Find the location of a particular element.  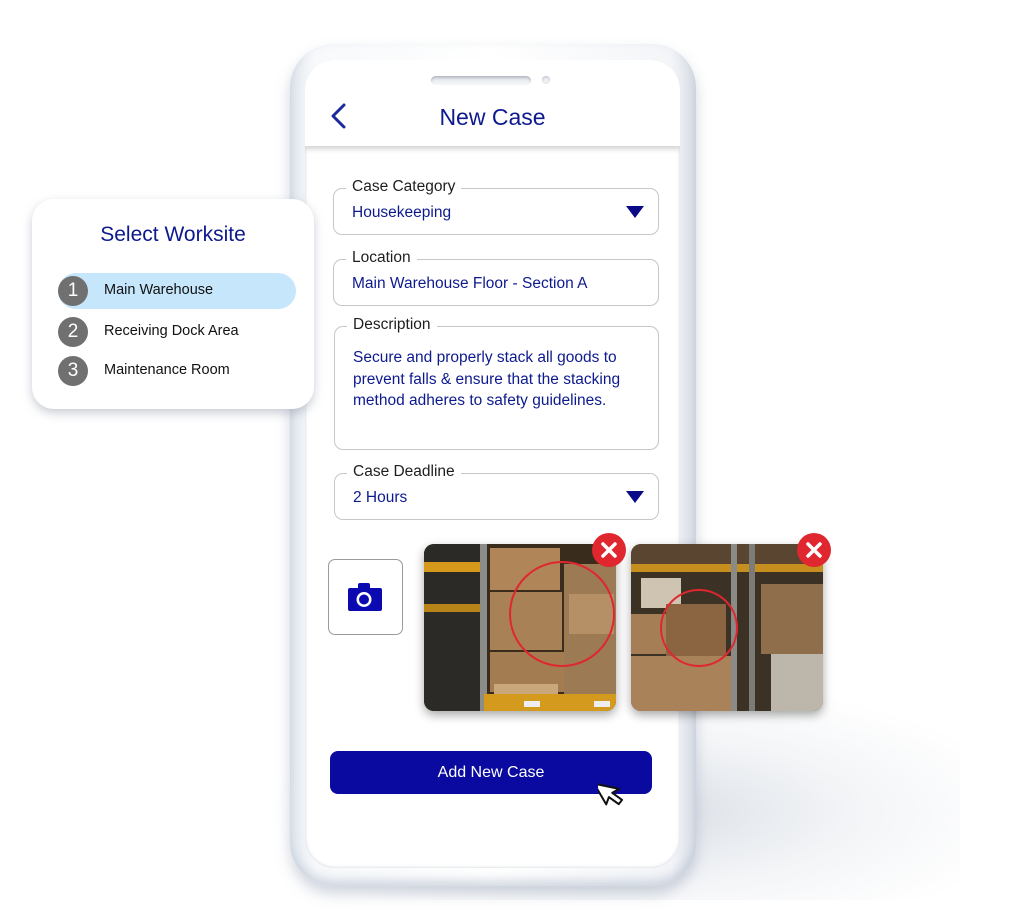

worksite-item-maintenance-room: 3 Maintenance Room is located at coordinates (177, 371).